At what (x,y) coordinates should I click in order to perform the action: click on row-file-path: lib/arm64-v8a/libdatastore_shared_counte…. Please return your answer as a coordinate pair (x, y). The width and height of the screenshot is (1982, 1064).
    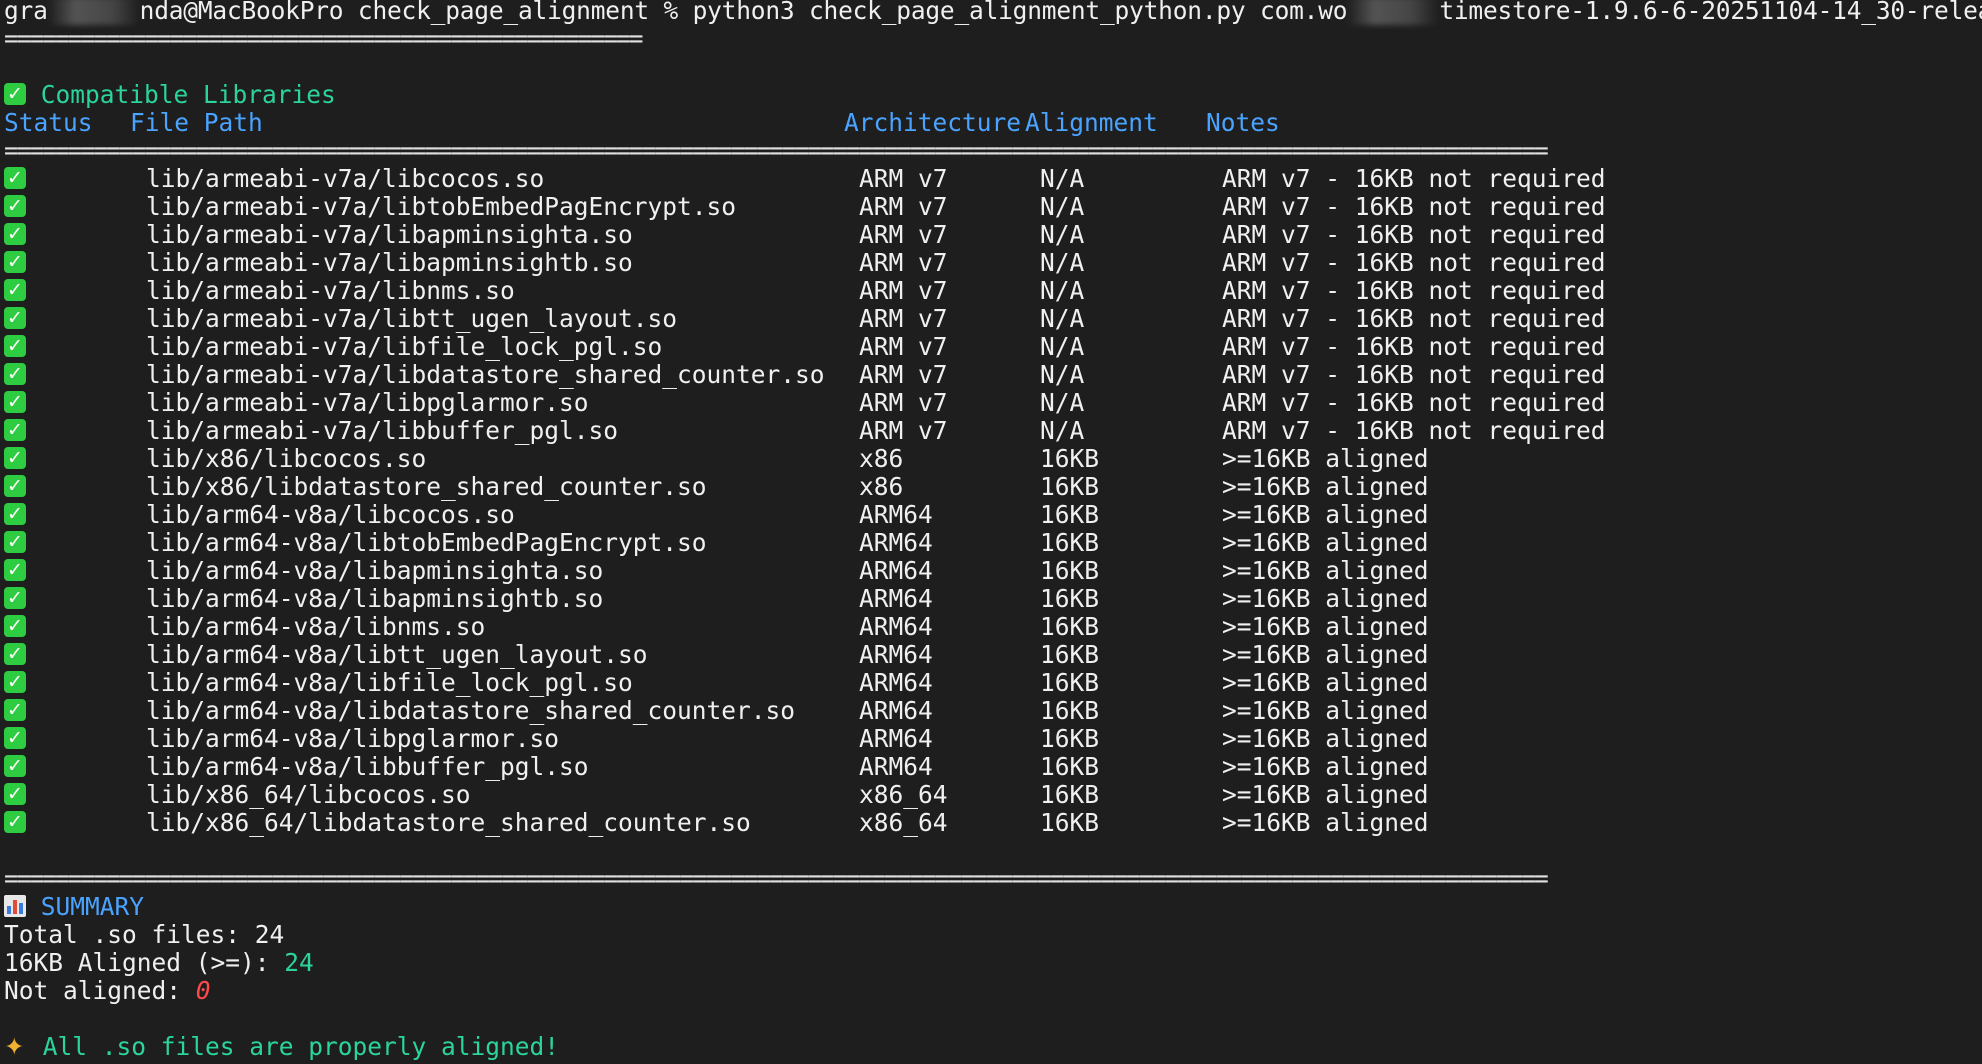
    Looking at the image, I should click on (471, 710).